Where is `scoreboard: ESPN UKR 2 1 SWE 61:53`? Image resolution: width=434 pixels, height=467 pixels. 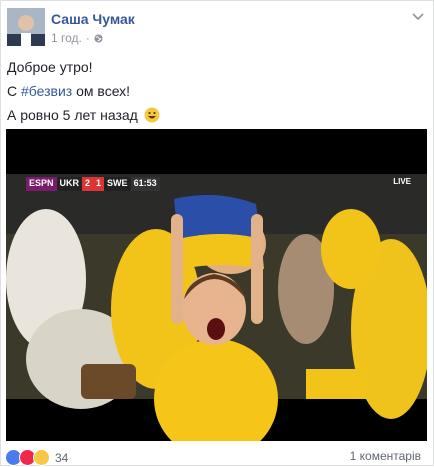
scoreboard: ESPN UKR 2 1 SWE 61:53 is located at coordinates (93, 184).